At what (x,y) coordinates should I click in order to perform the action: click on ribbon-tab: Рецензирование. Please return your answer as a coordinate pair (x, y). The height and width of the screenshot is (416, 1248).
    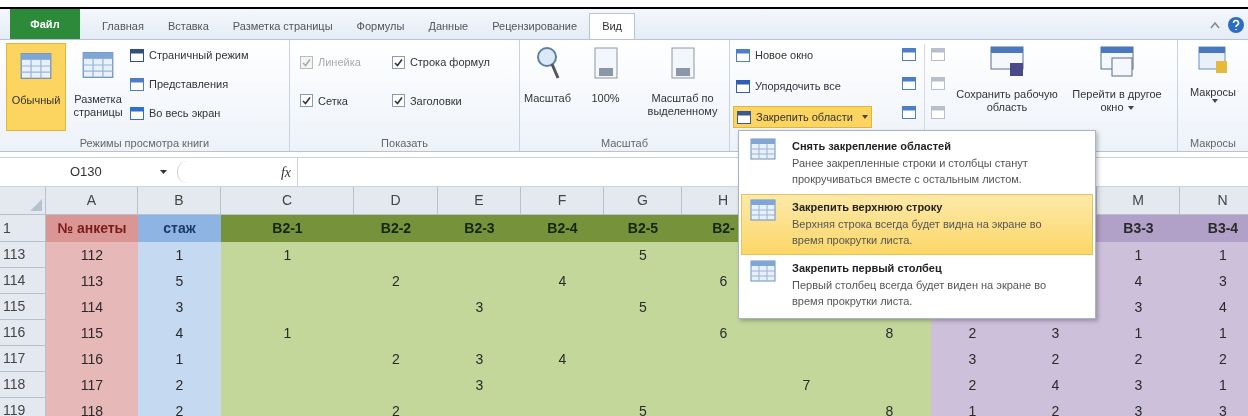
    Looking at the image, I should click on (535, 26).